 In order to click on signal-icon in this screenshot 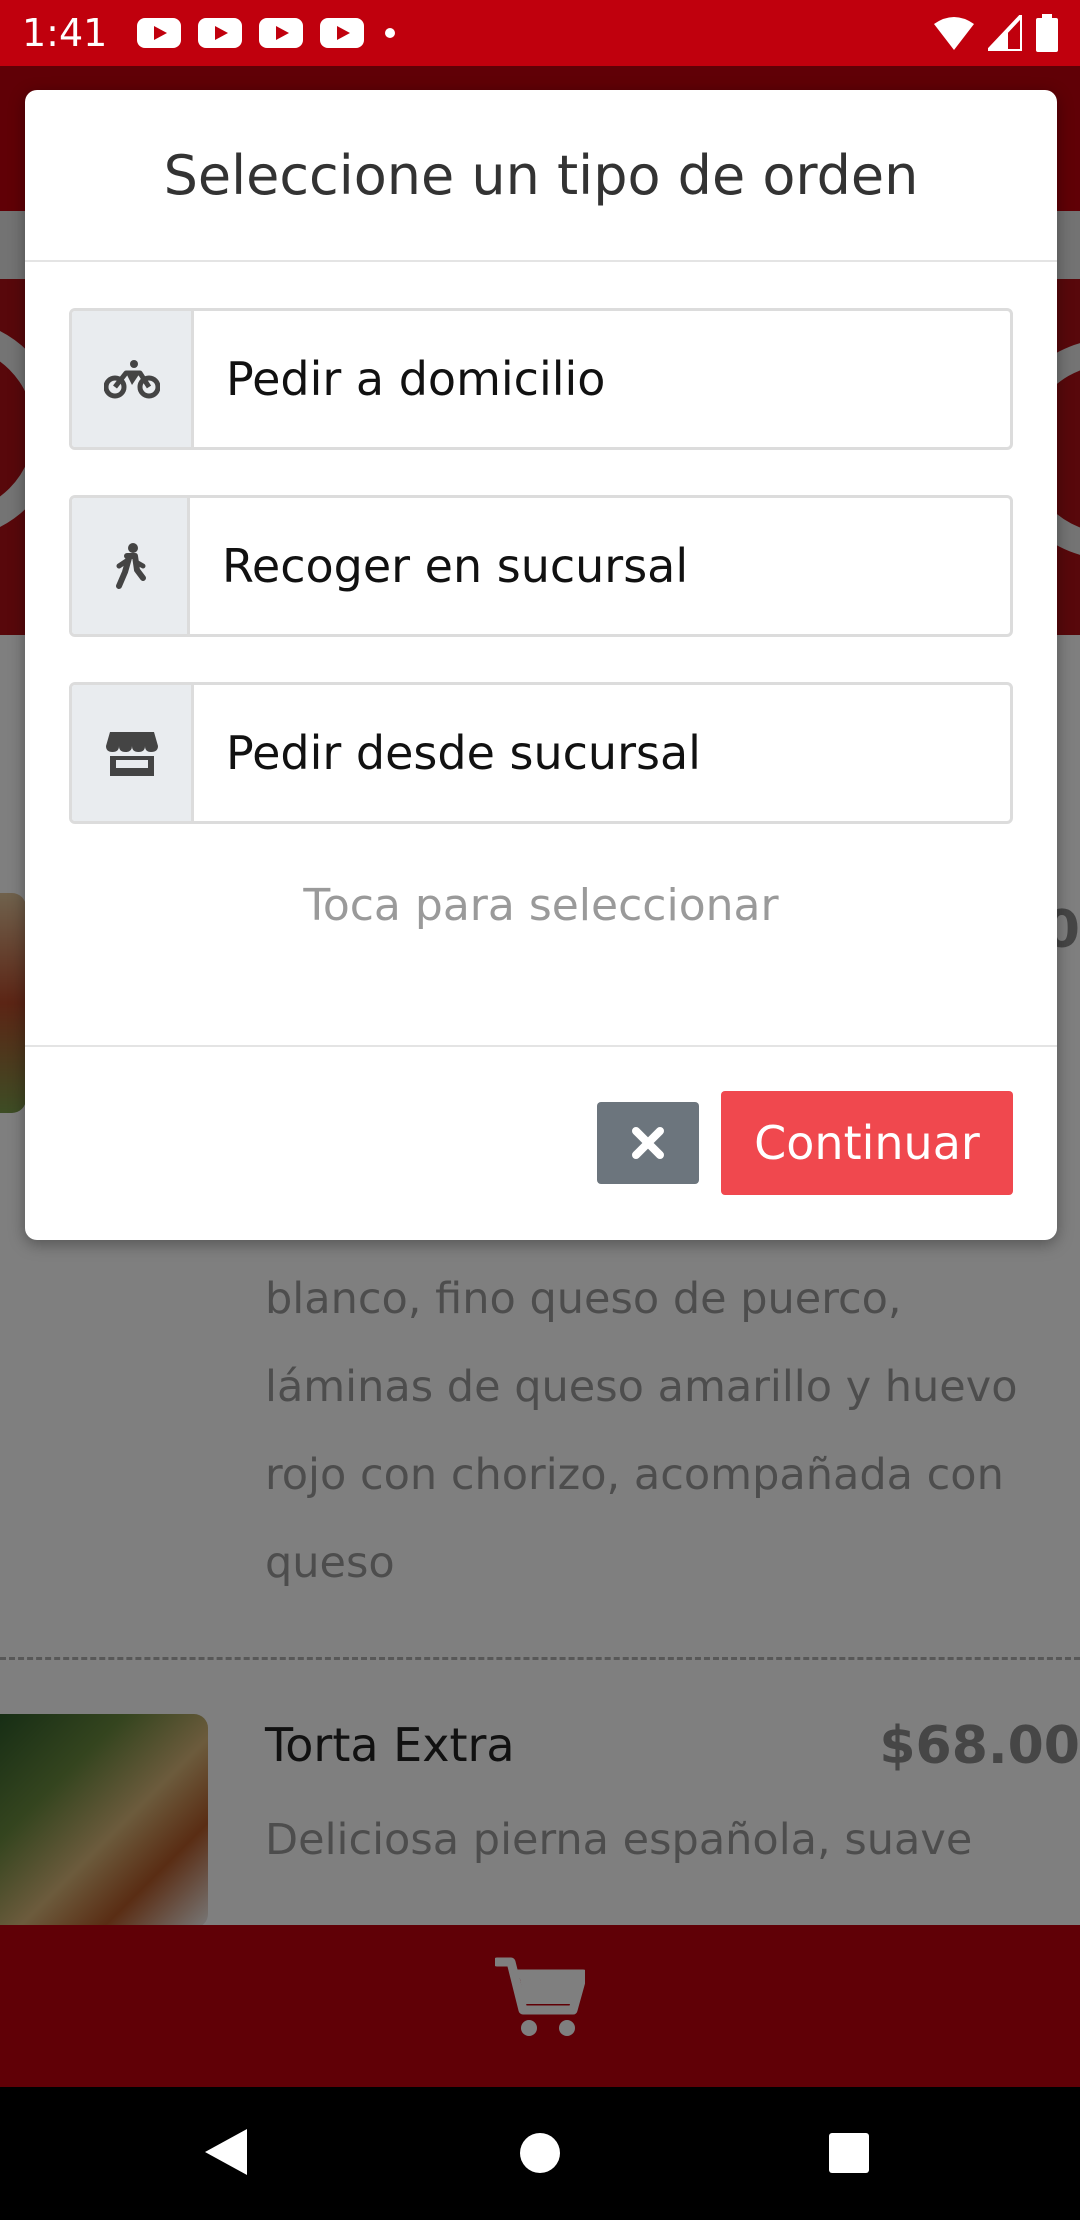, I will do `click(1005, 33)`.